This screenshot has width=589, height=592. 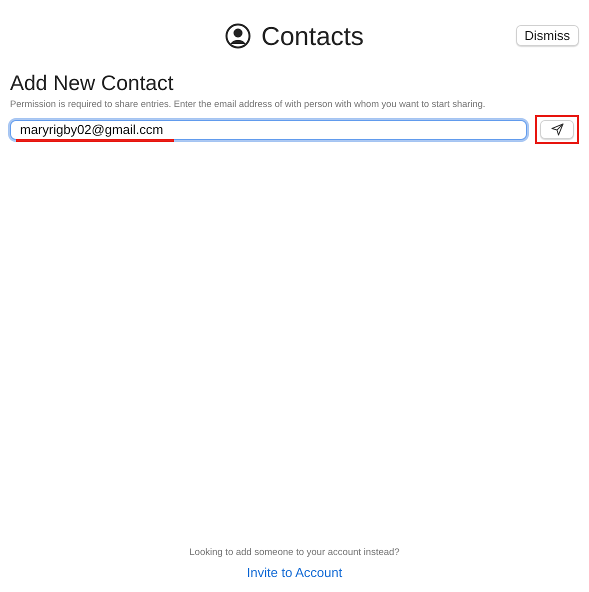 What do you see at coordinates (312, 36) in the screenshot?
I see `app-title: Contacts` at bounding box center [312, 36].